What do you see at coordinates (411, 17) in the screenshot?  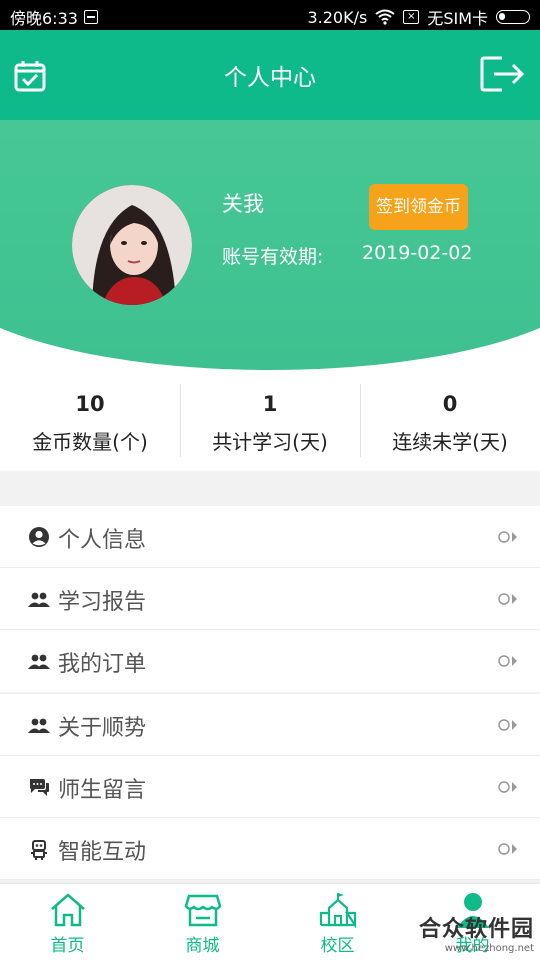 I see `no-sim-icon: ×` at bounding box center [411, 17].